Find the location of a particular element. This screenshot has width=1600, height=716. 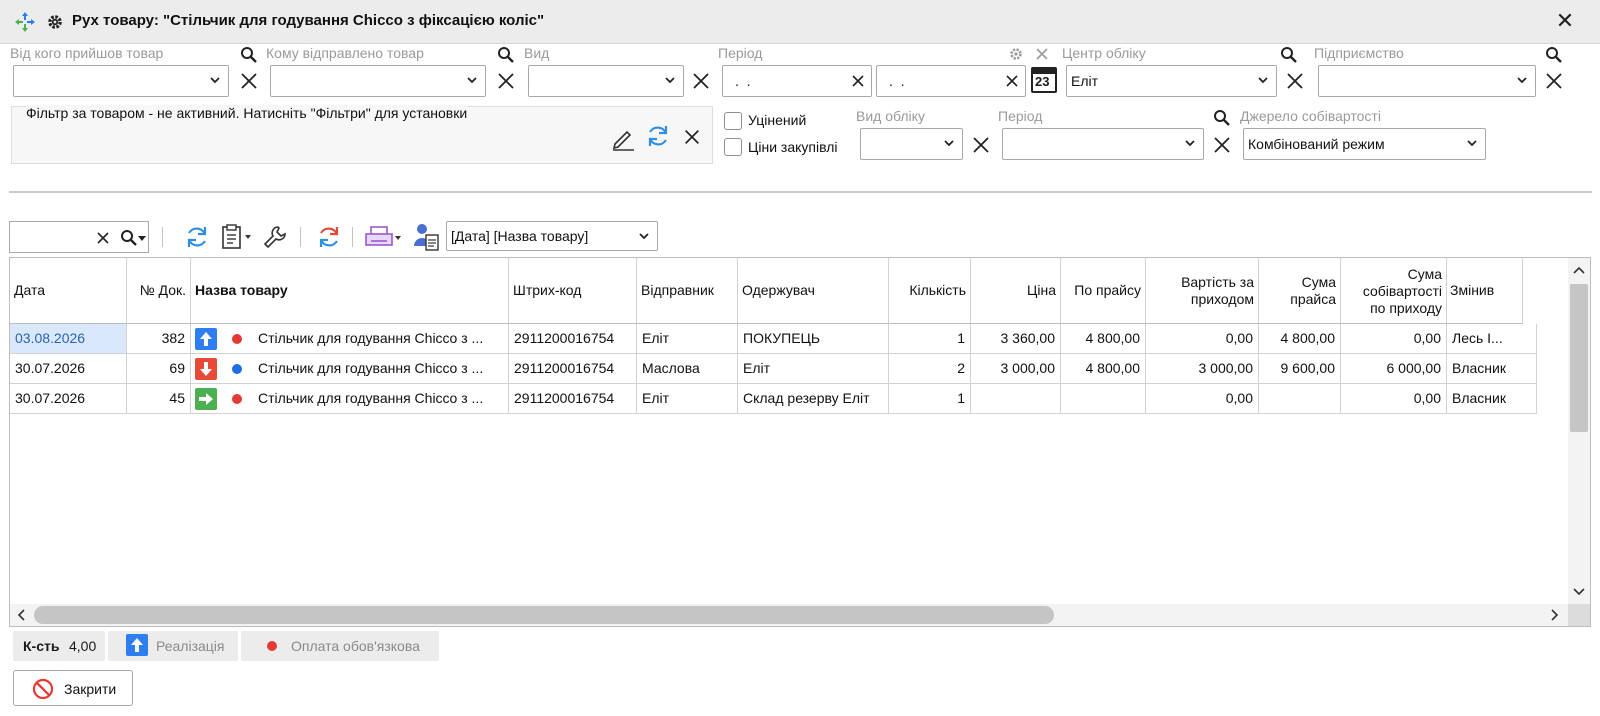

kind-select is located at coordinates (606, 81).